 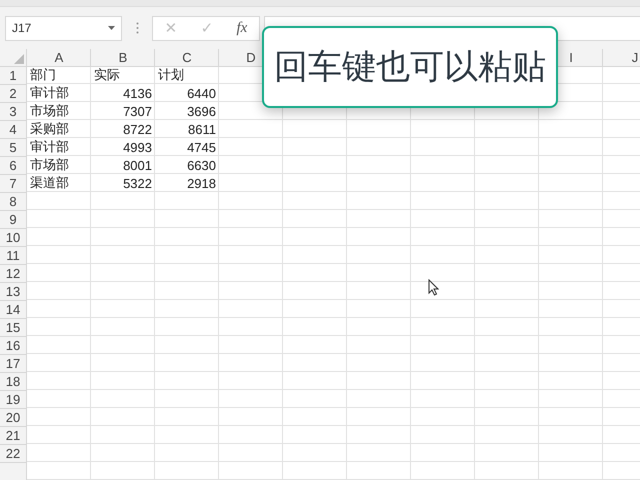 What do you see at coordinates (13, 112) in the screenshot?
I see `row-header: 3` at bounding box center [13, 112].